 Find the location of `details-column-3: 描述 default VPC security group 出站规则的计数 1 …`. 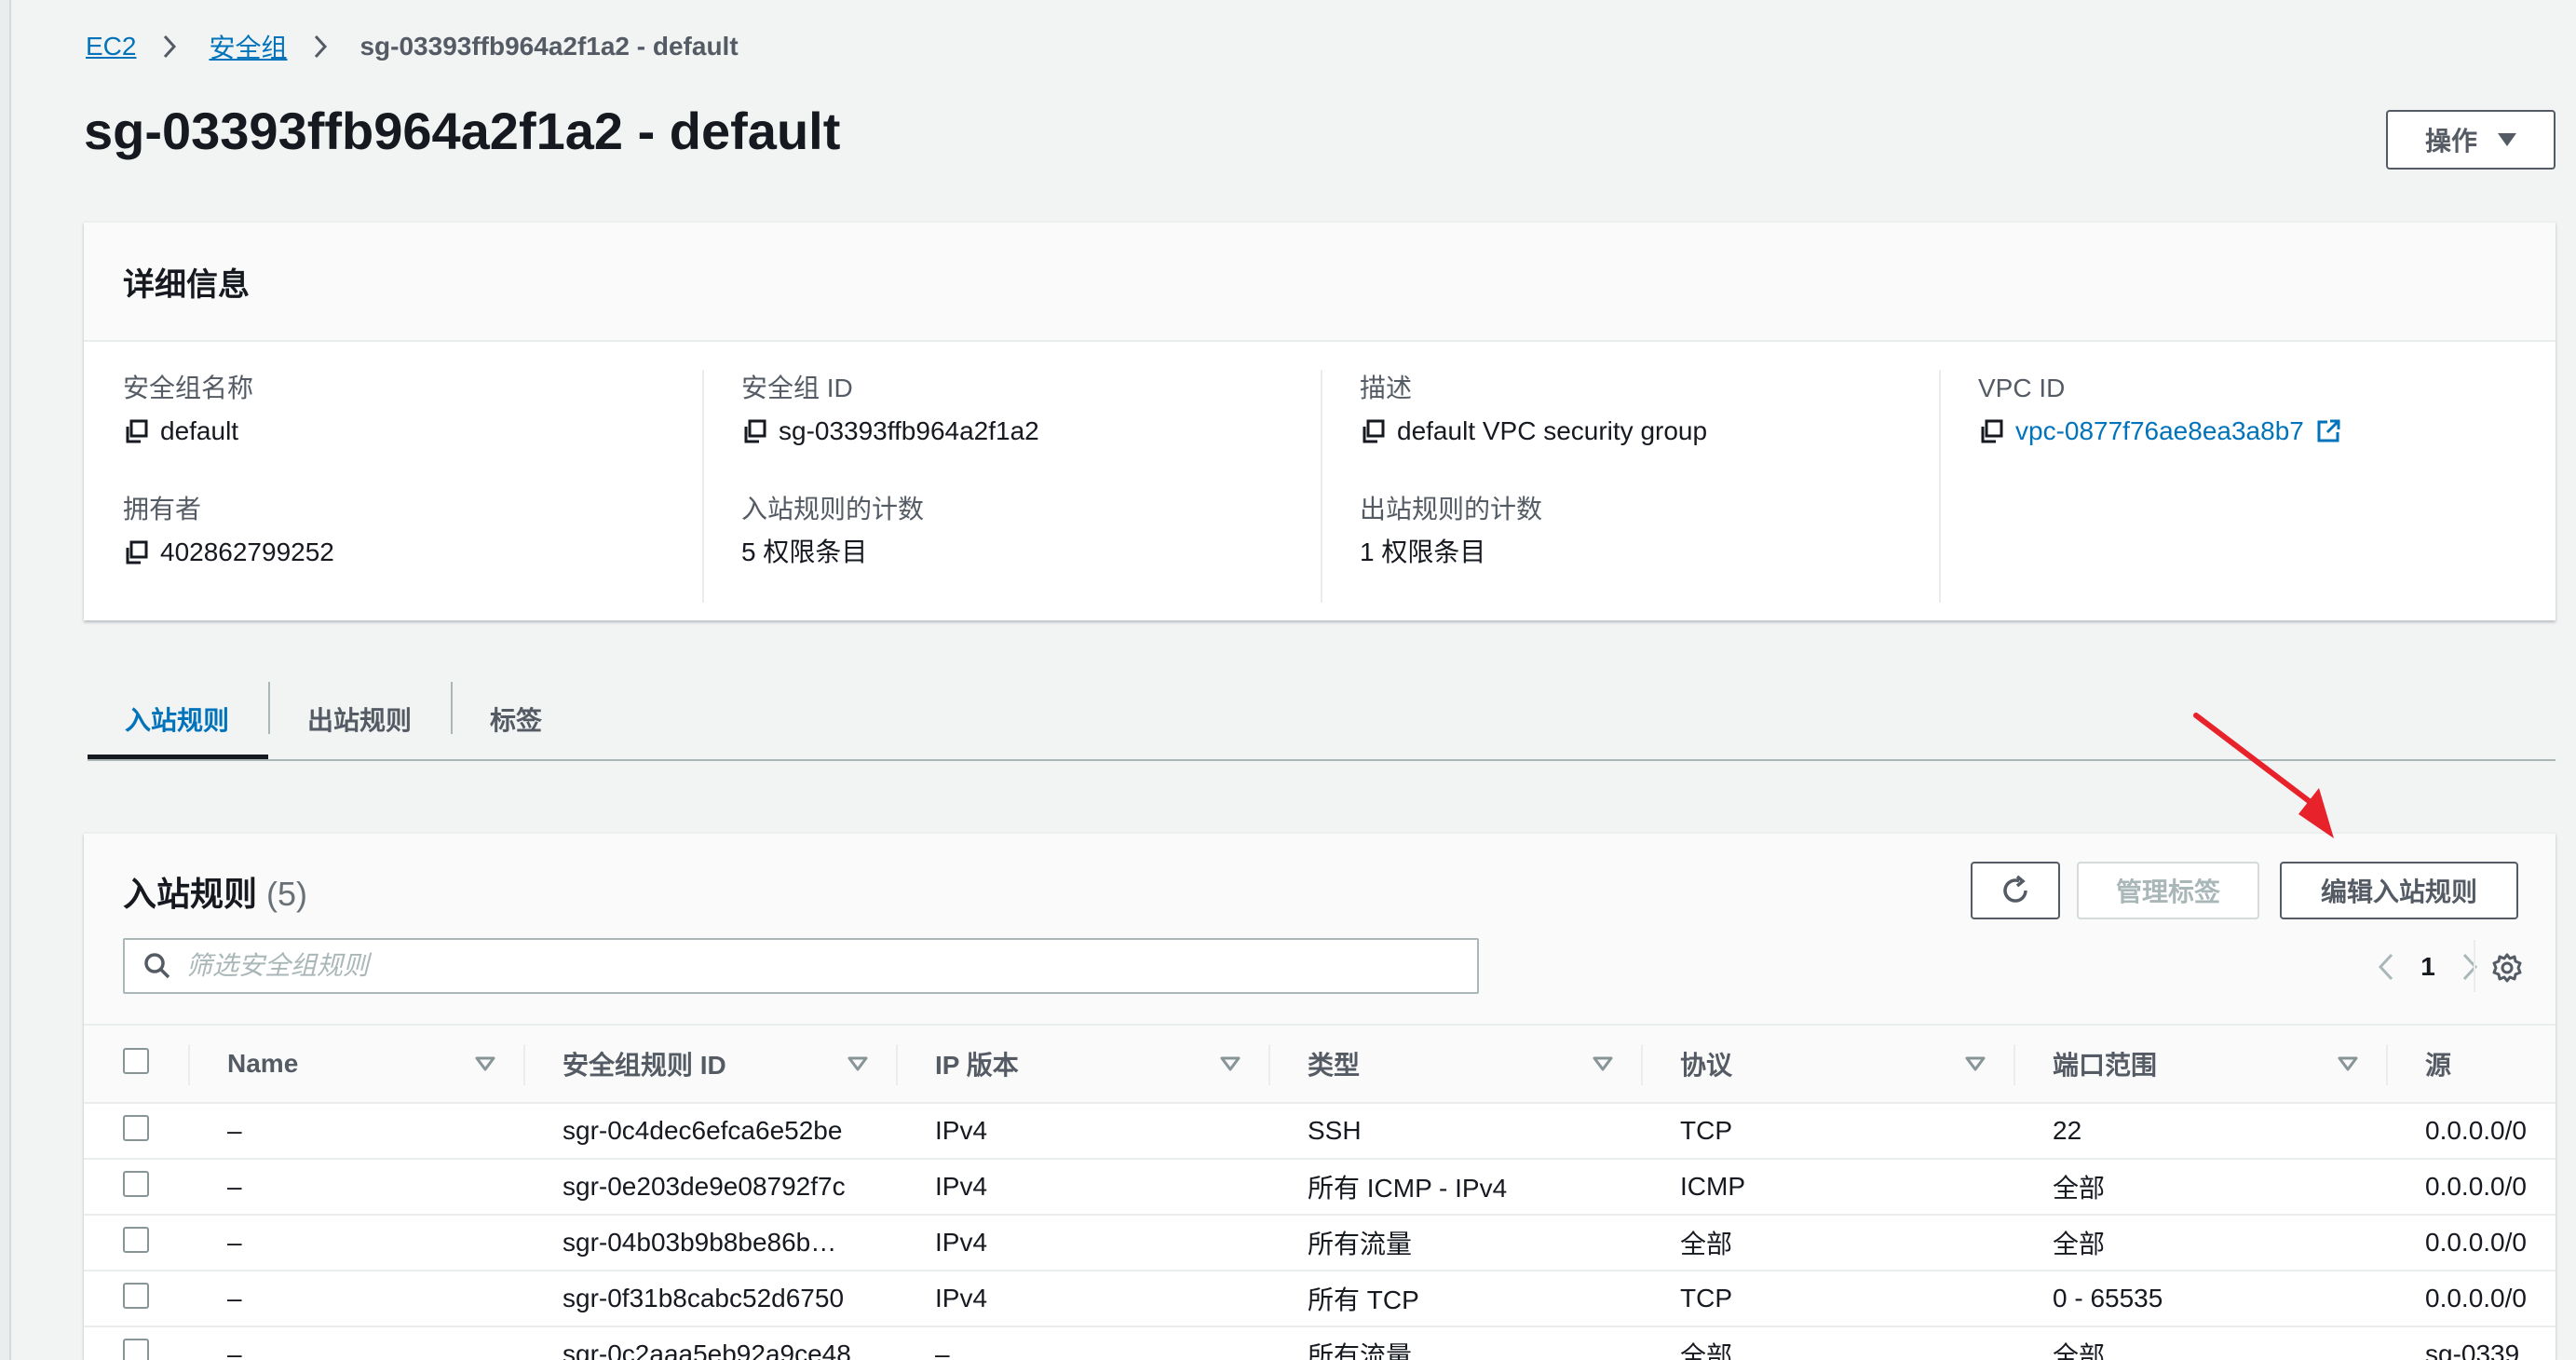

details-column-3: 描述 default VPC security group 出站规则的计数 1 … is located at coordinates (1630, 486).